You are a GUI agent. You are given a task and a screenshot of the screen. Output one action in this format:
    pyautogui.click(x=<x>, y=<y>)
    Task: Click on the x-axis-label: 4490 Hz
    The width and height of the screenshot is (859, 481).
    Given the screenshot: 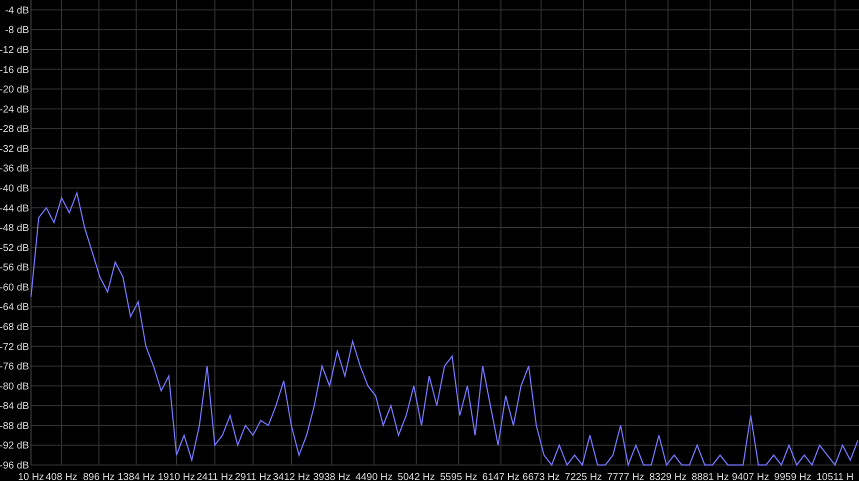 What is the action you would take?
    pyautogui.click(x=374, y=476)
    